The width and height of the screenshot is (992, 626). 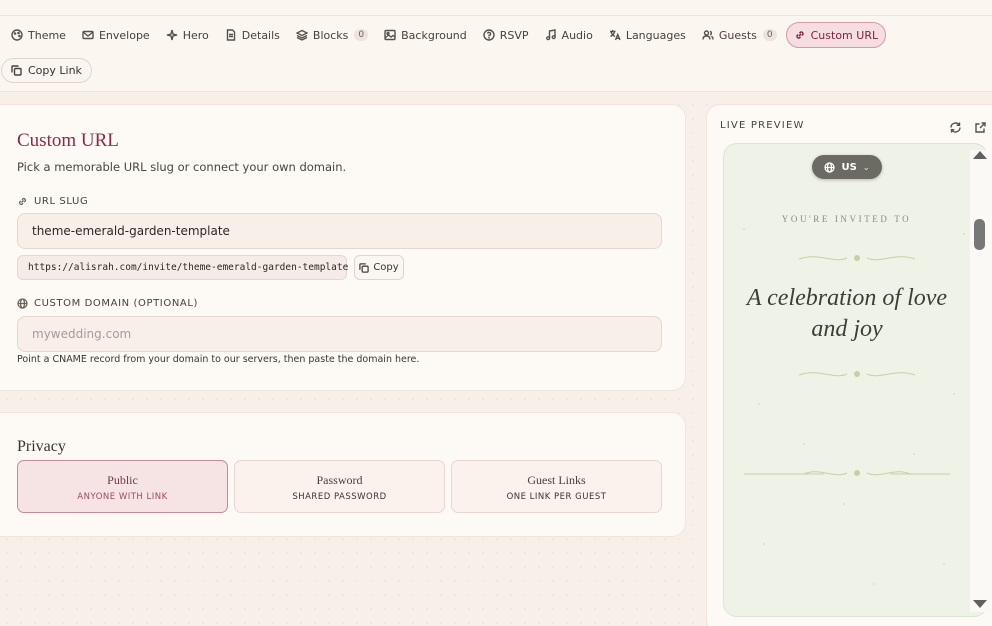 I want to click on tab-label: Theme, so click(x=47, y=35).